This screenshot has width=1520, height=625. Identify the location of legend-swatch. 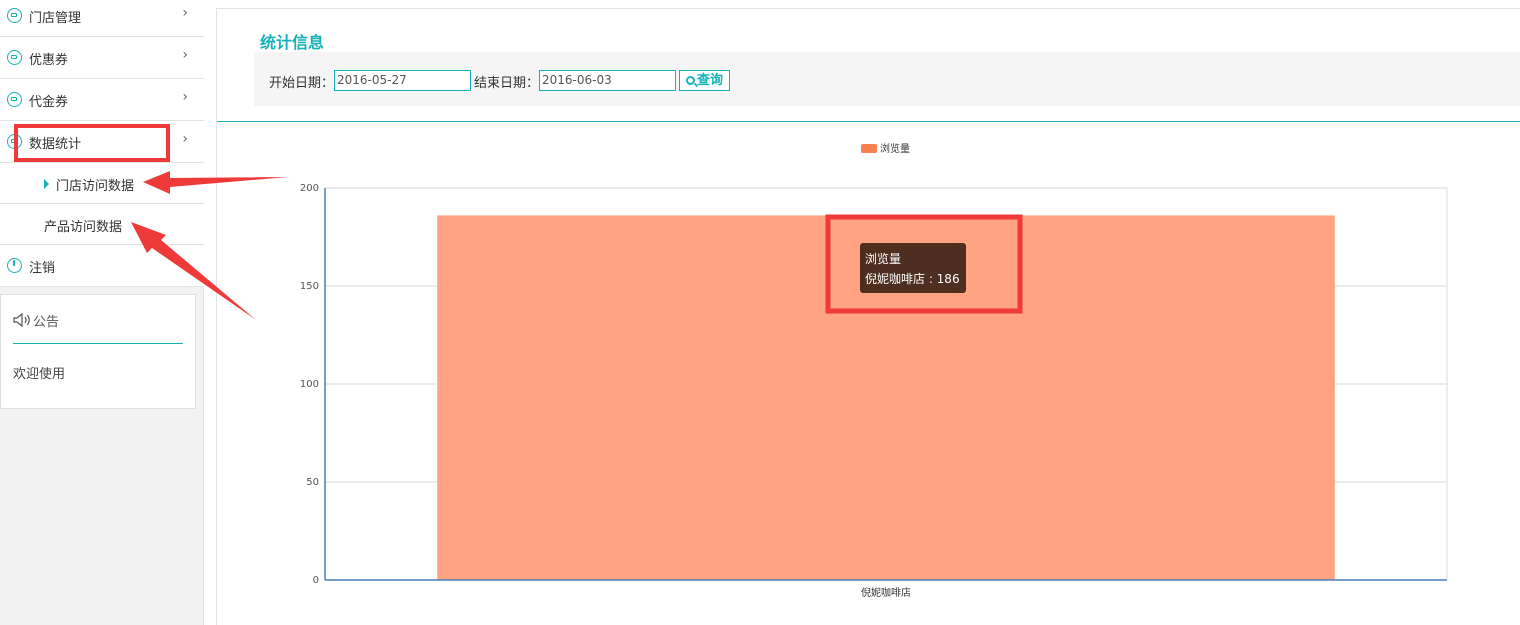
(869, 148).